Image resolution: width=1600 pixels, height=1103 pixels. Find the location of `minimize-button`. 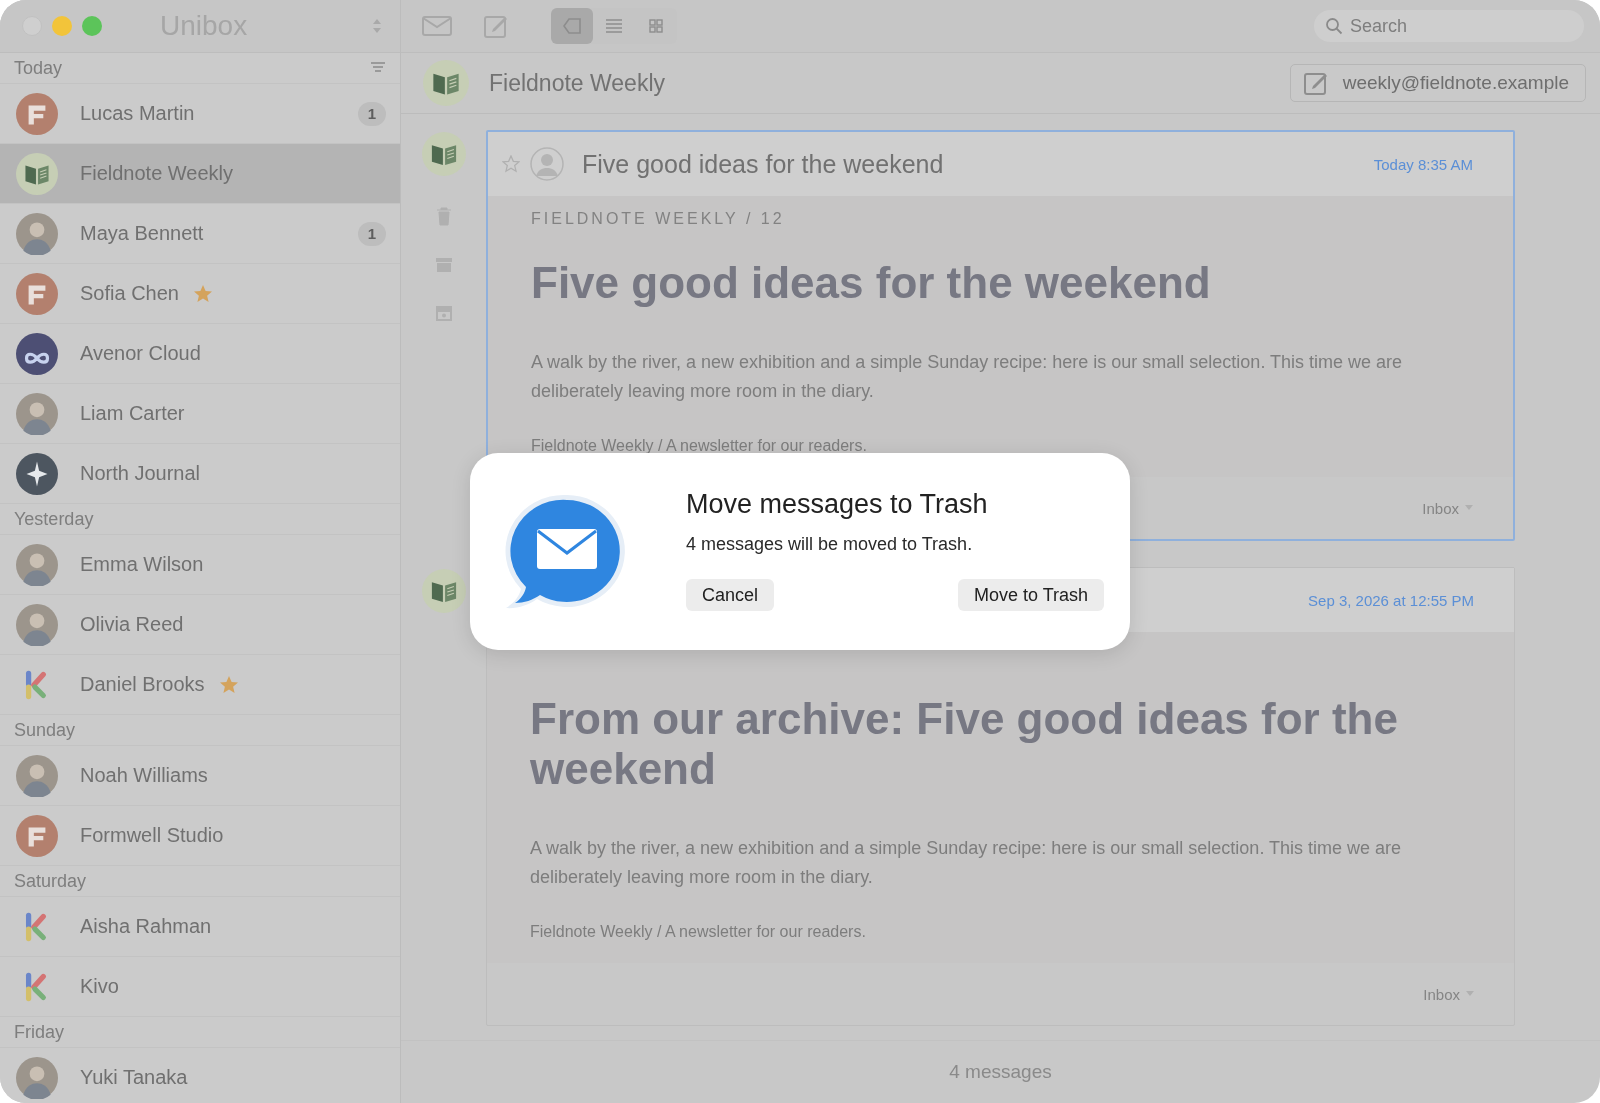

minimize-button is located at coordinates (62, 26).